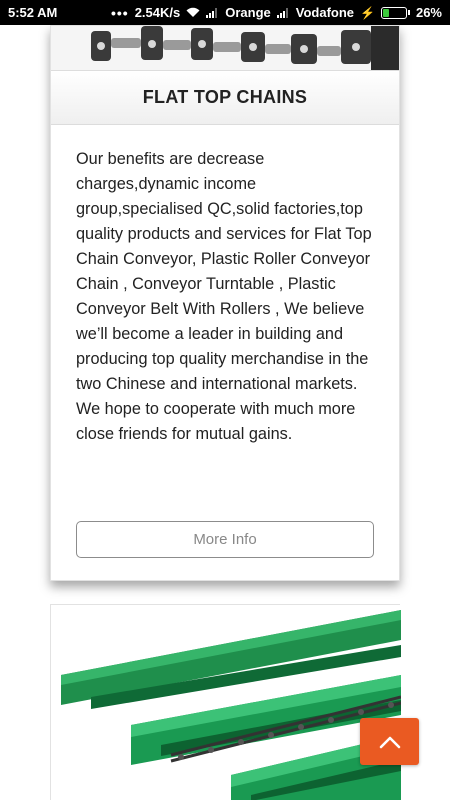  I want to click on chevron-up-icon, so click(389, 742).